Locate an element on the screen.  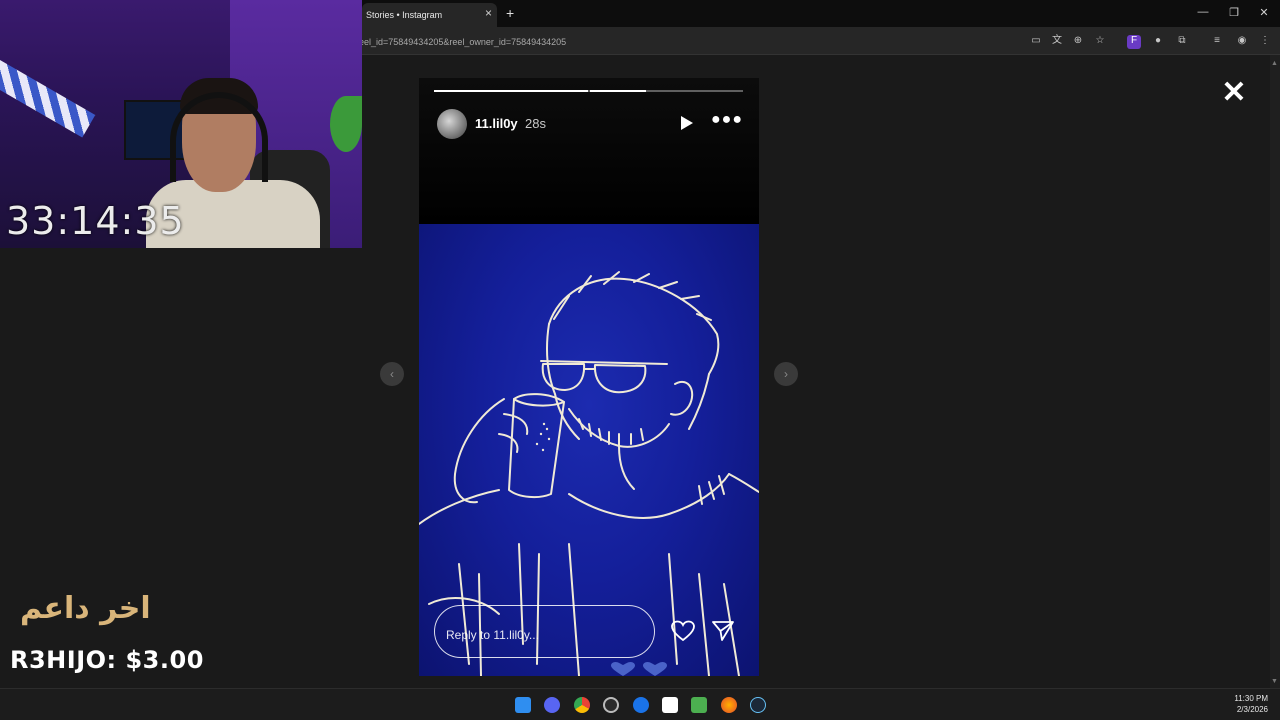
webcam-overlay: 33:14:35 is located at coordinates (181, 124).